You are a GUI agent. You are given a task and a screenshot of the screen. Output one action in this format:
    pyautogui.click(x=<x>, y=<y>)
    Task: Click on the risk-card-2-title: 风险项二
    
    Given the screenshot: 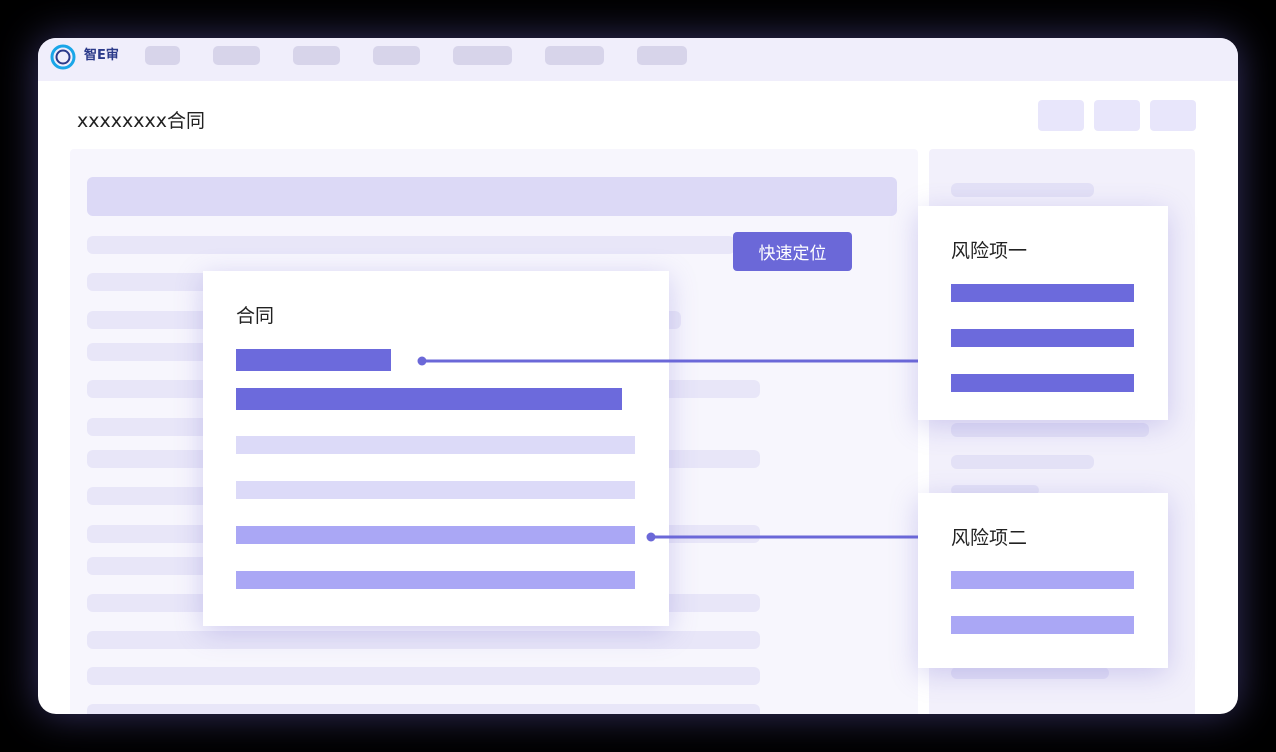 What is the action you would take?
    pyautogui.click(x=989, y=538)
    